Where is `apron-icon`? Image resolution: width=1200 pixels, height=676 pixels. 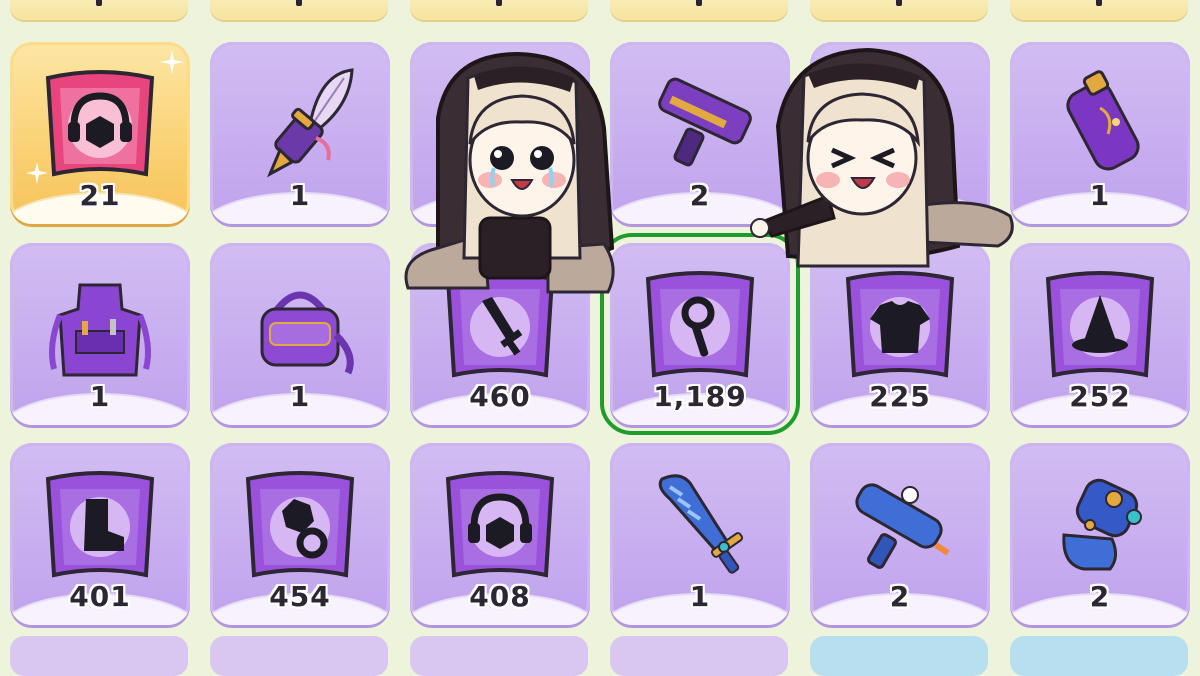 apron-icon is located at coordinates (100, 325).